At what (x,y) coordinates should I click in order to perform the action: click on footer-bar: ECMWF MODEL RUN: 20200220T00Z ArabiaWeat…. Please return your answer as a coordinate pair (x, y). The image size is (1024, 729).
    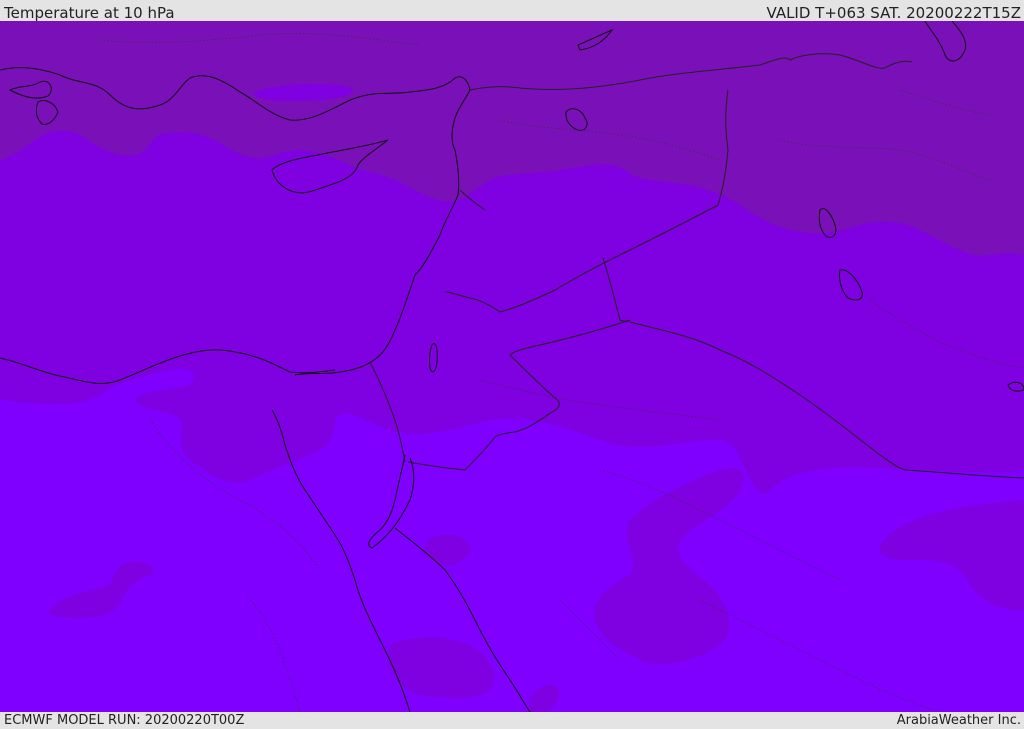
    Looking at the image, I should click on (512, 720).